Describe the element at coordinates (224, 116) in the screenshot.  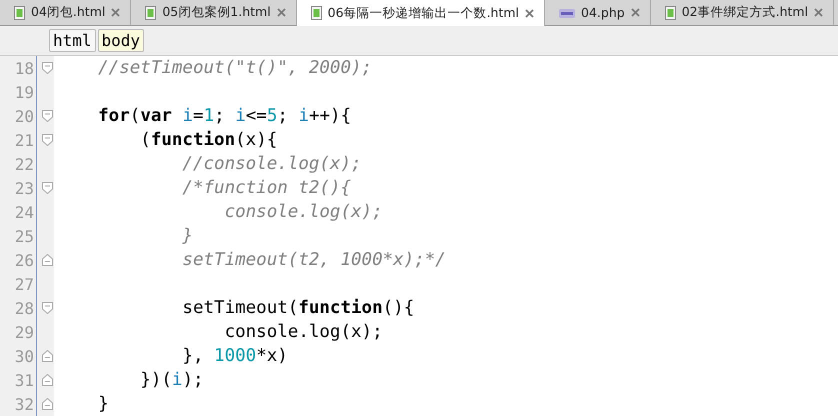
I see `code-line: for(var i=1; i<=5; i++){` at that location.